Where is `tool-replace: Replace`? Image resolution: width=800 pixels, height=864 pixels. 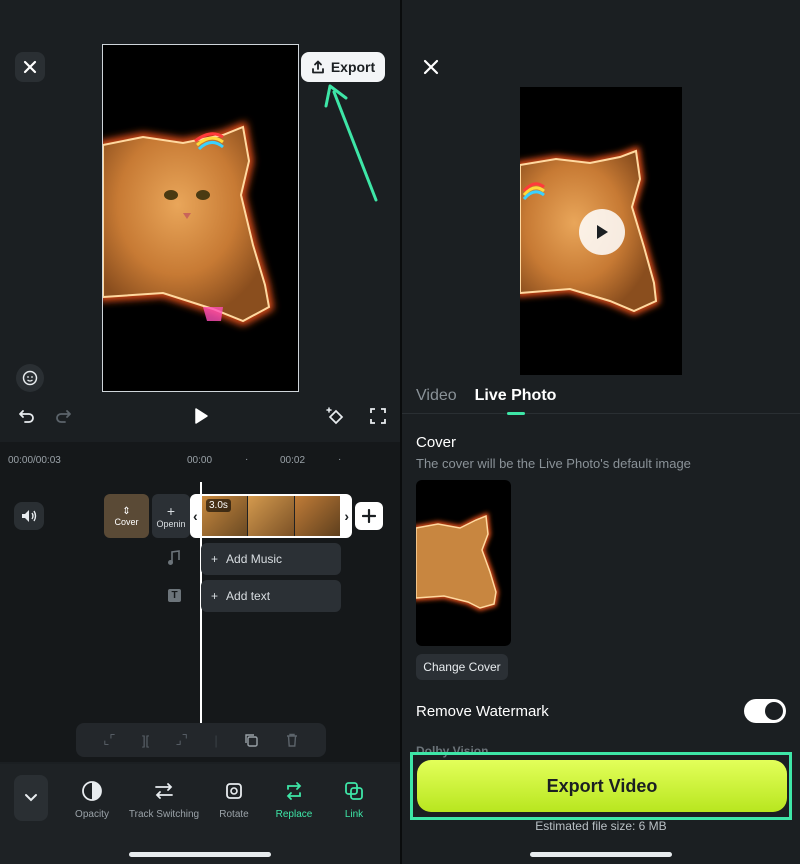 tool-replace: Replace is located at coordinates (294, 799).